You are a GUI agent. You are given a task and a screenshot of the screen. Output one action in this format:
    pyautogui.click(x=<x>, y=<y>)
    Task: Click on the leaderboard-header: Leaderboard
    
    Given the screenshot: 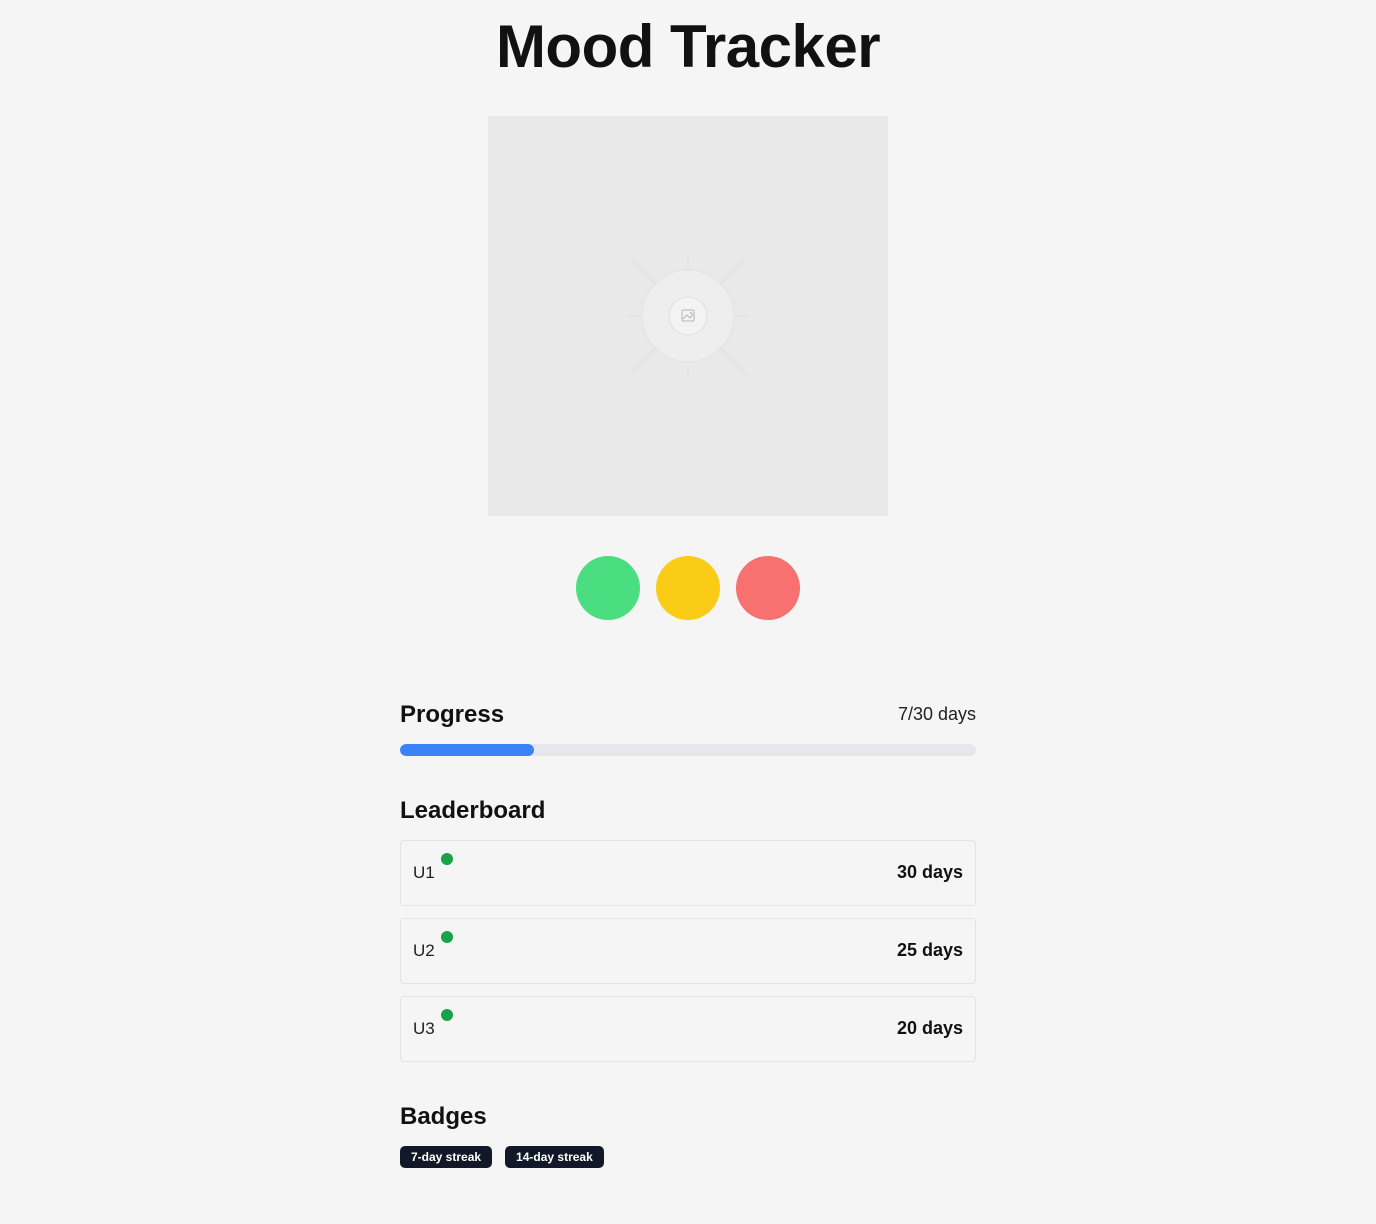 What is the action you would take?
    pyautogui.click(x=688, y=811)
    